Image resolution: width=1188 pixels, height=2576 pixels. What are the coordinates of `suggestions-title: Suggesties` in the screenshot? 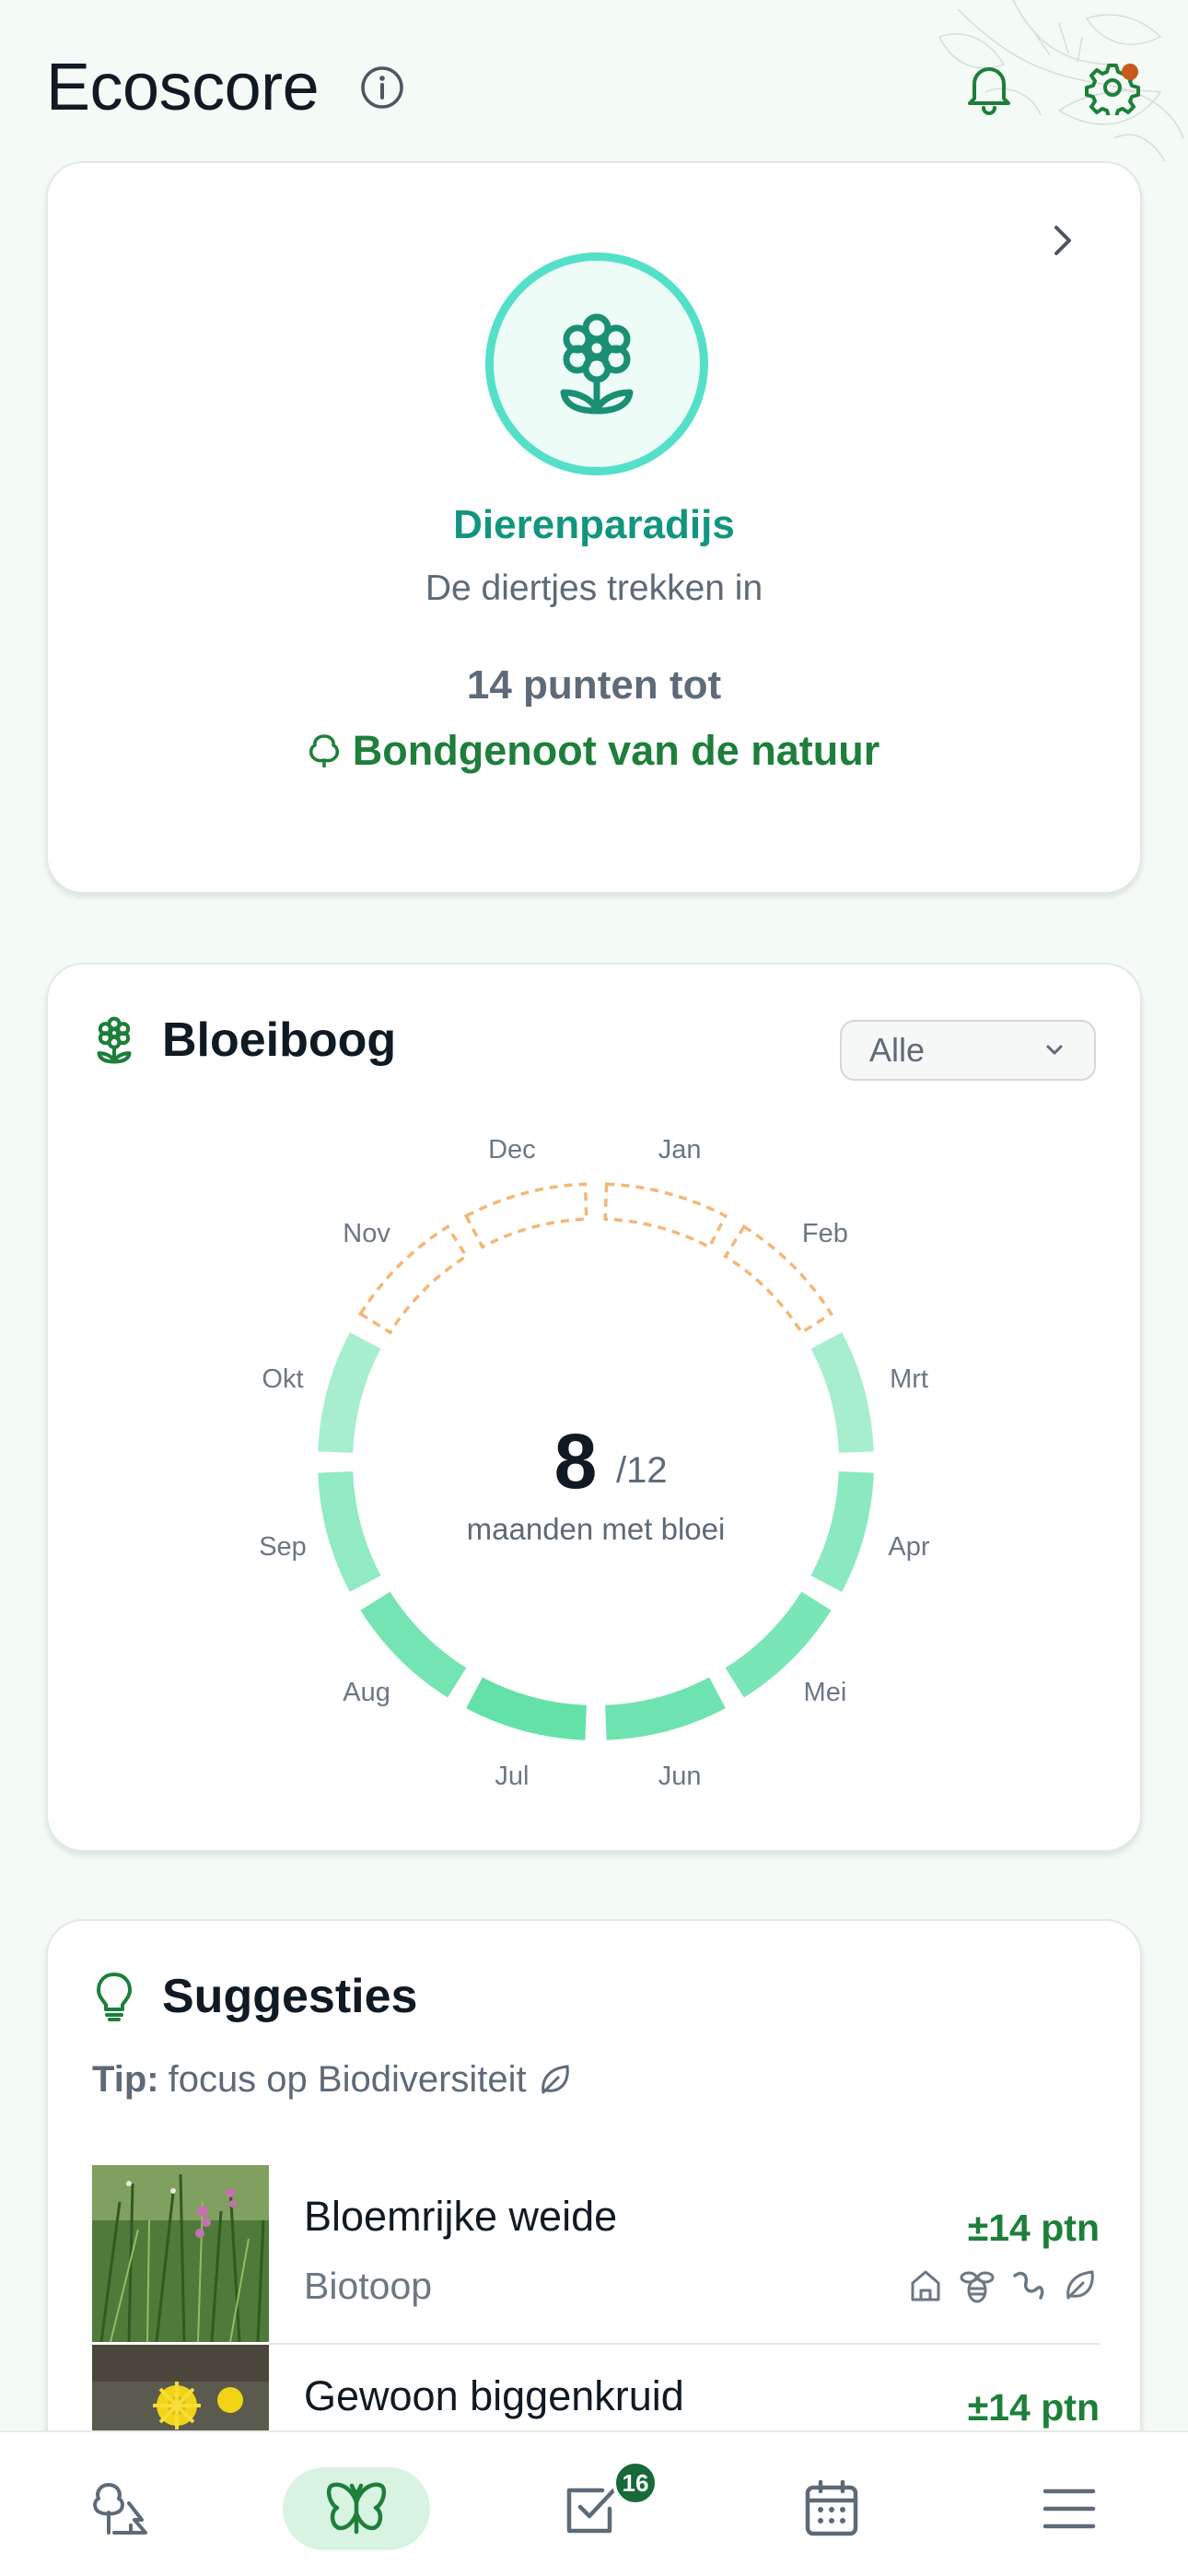 It's located at (290, 1996).